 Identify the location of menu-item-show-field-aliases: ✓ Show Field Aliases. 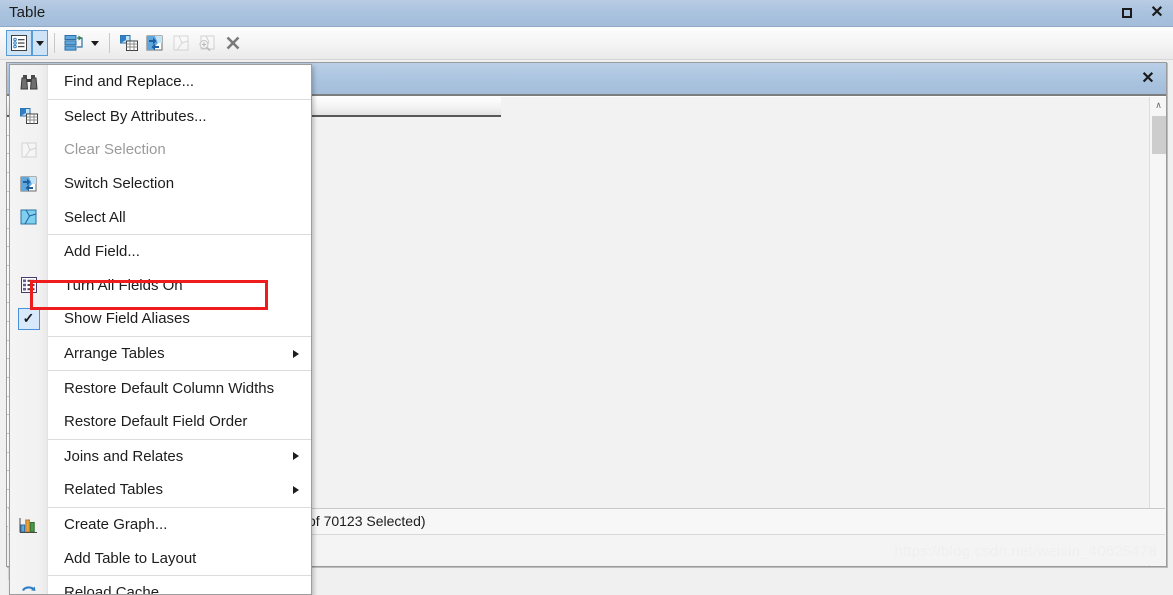
(160, 319).